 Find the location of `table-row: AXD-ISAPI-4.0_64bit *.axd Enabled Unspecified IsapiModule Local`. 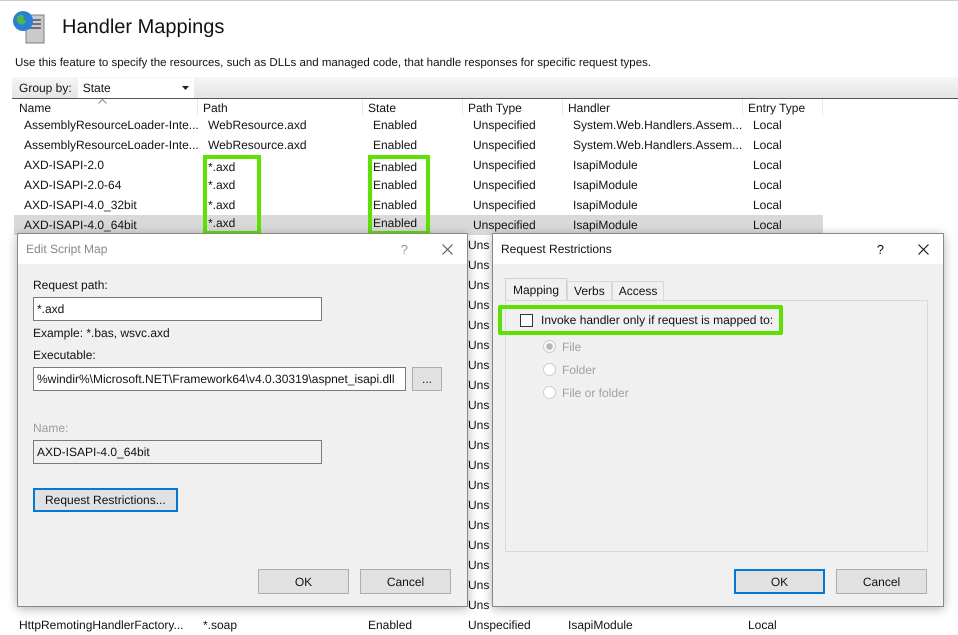

table-row: AXD-ISAPI-4.0_64bit *.axd Enabled Unspecified IsapiModule Local is located at coordinates (418, 225).